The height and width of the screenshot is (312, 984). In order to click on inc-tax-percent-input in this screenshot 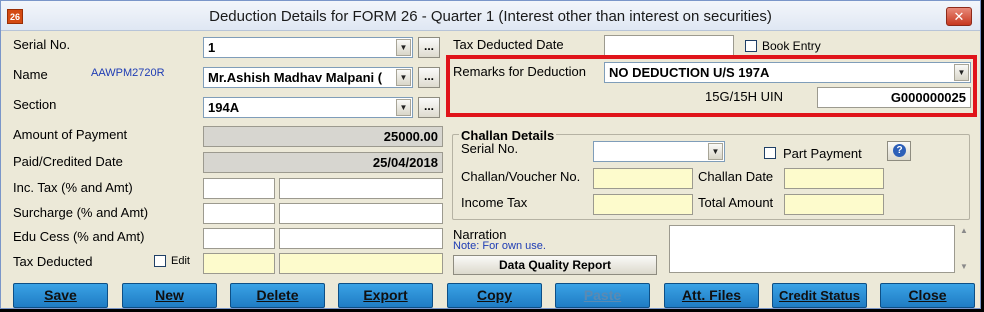, I will do `click(239, 188)`.